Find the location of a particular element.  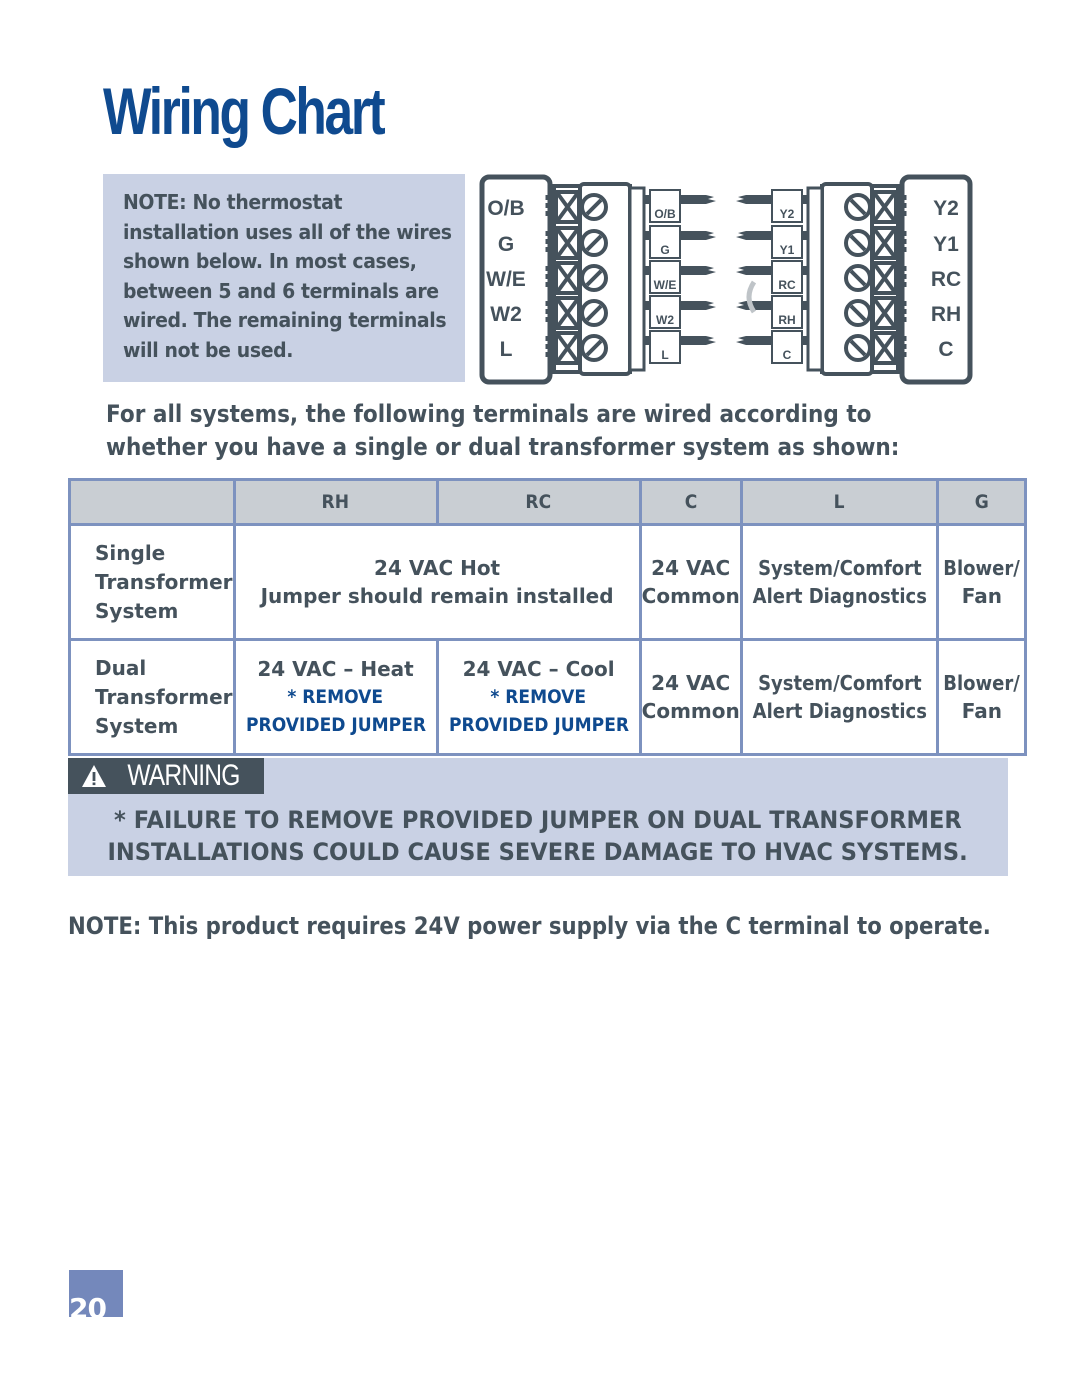

cell-l-dual: System/Comfort Alert Diagnostics is located at coordinates (839, 697).